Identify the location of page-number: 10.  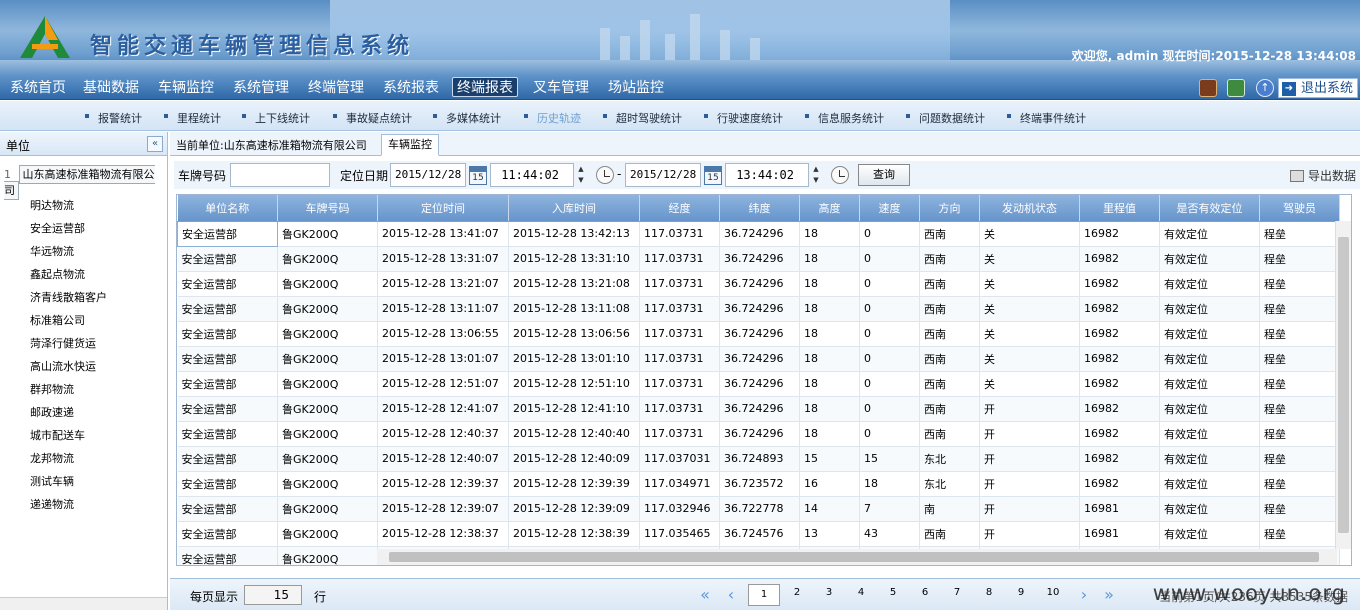
(1053, 592).